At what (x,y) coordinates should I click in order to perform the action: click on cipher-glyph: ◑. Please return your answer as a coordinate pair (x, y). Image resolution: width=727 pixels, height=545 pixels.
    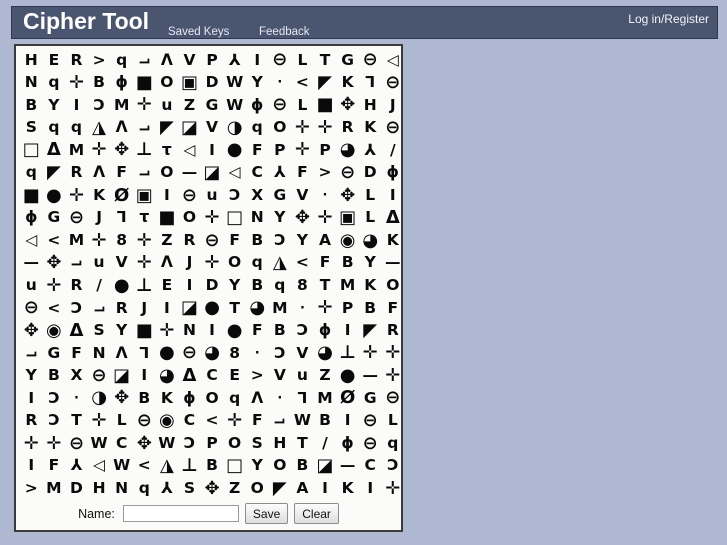
    Looking at the image, I should click on (99, 398).